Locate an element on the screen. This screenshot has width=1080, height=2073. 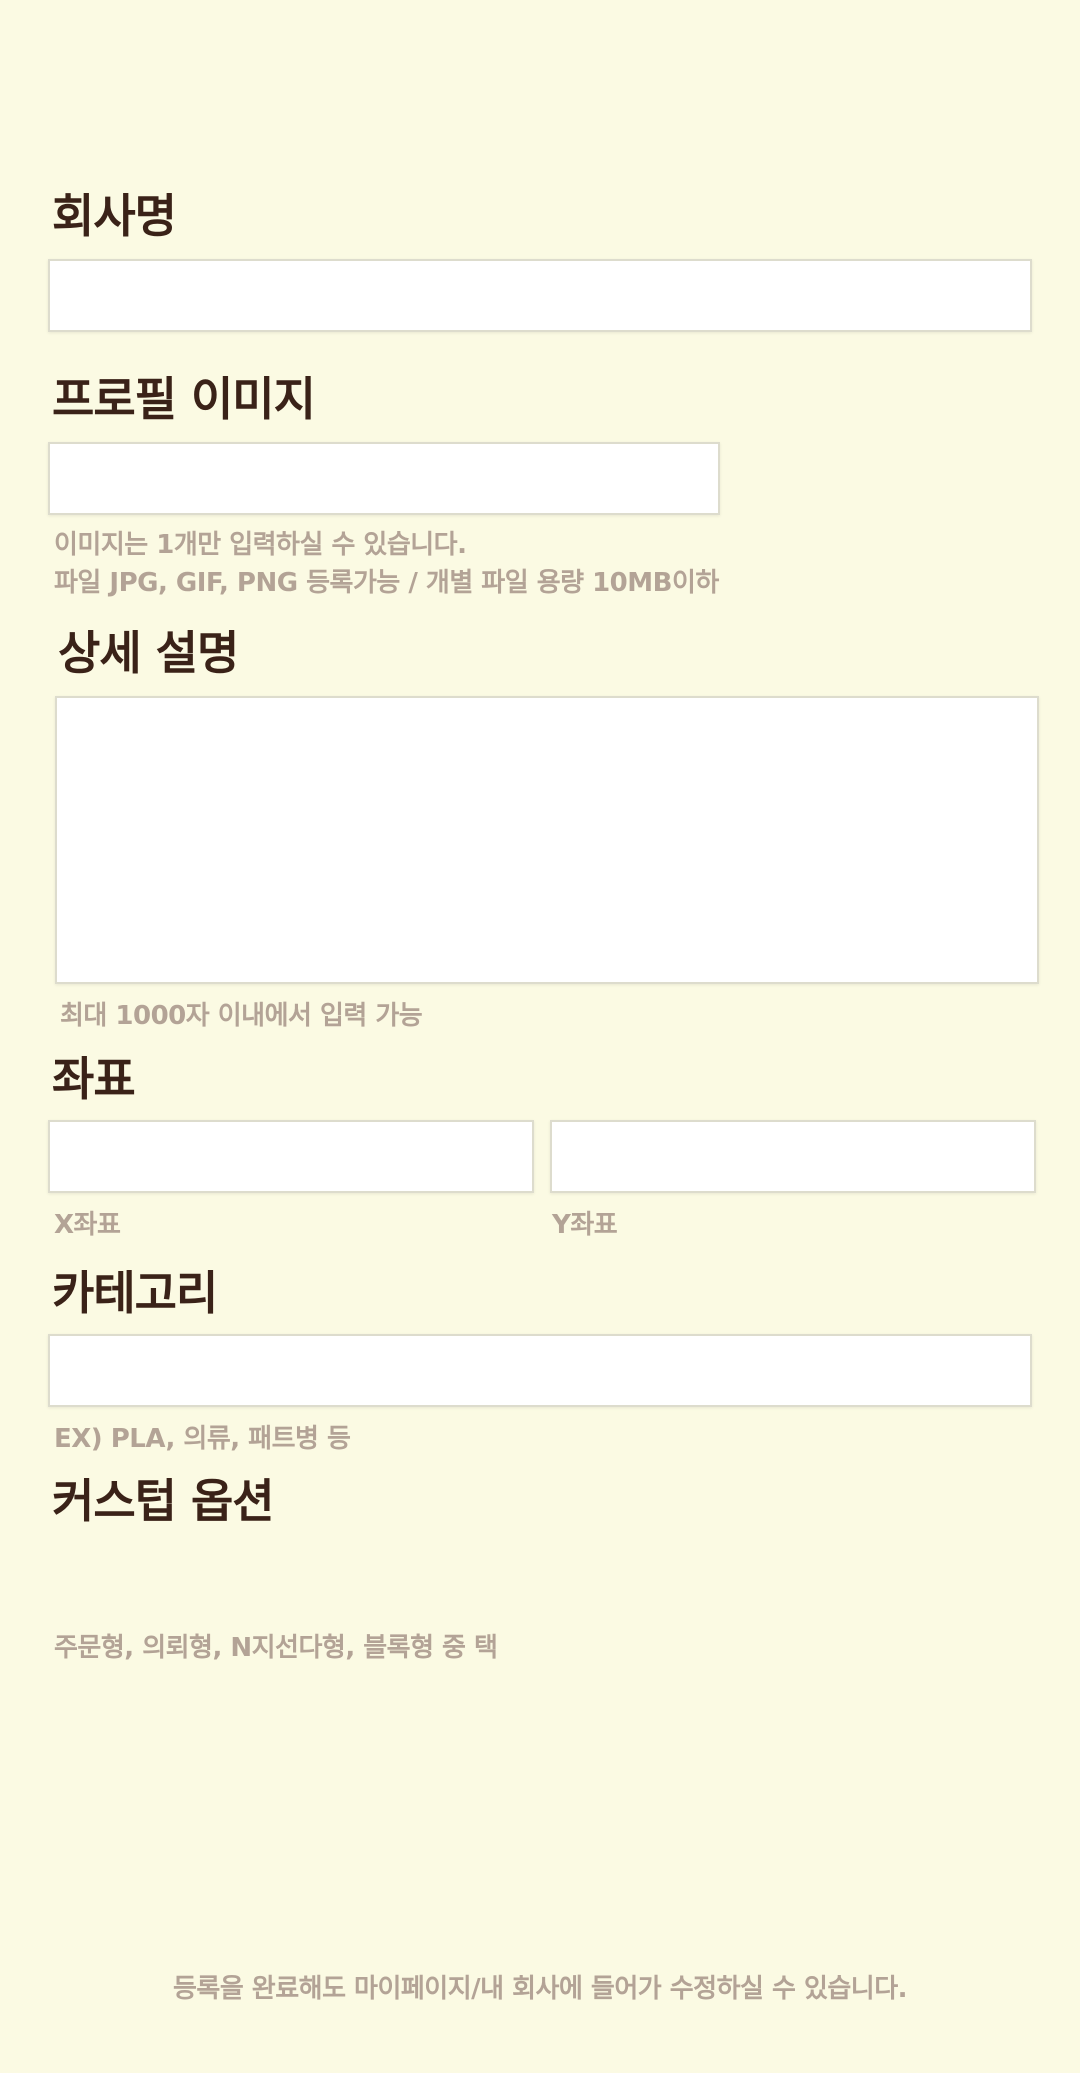
y-coordinate-help: Y좌표 is located at coordinates (585, 1225).